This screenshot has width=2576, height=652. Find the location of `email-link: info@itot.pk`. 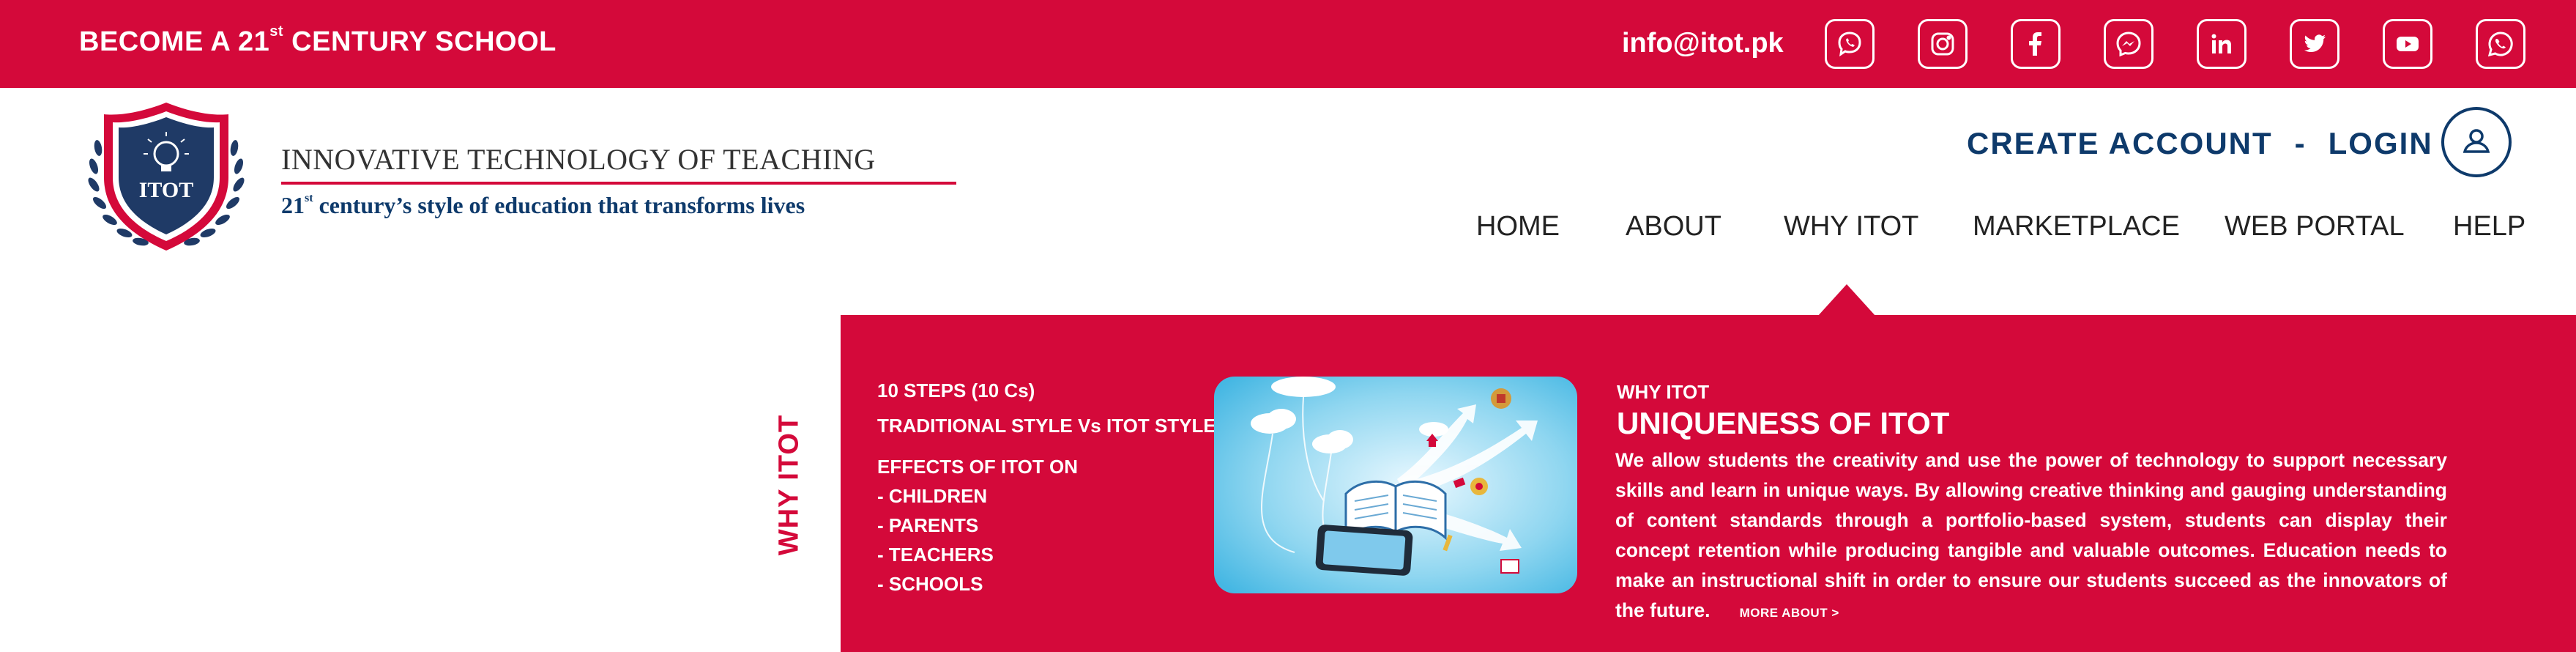

email-link: info@itot.pk is located at coordinates (1703, 43).